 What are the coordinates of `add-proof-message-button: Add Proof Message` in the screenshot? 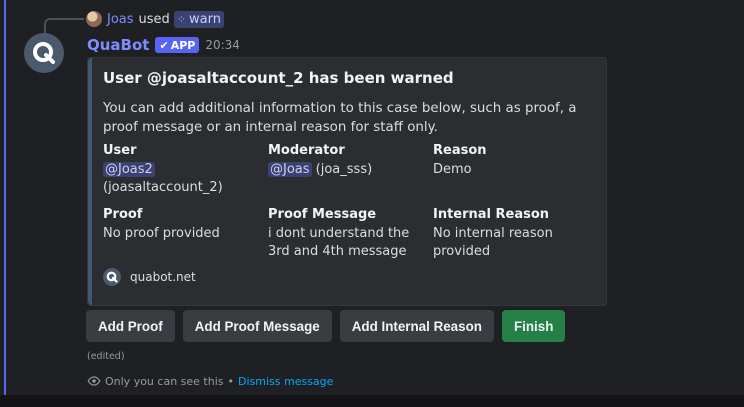 It's located at (257, 326).